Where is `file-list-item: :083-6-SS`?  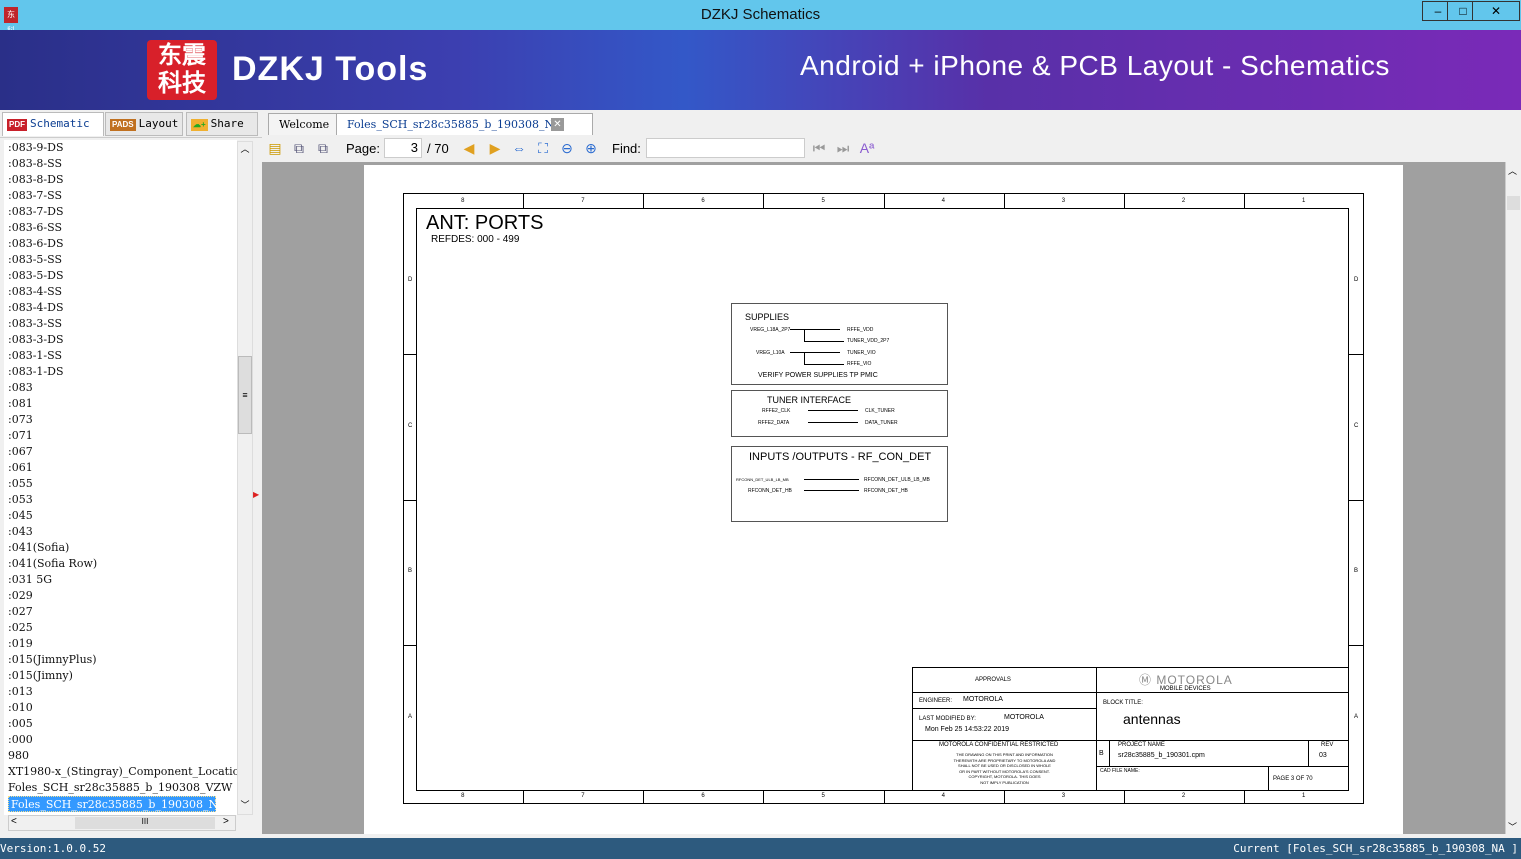
file-list-item: :083-6-SS is located at coordinates (120, 228).